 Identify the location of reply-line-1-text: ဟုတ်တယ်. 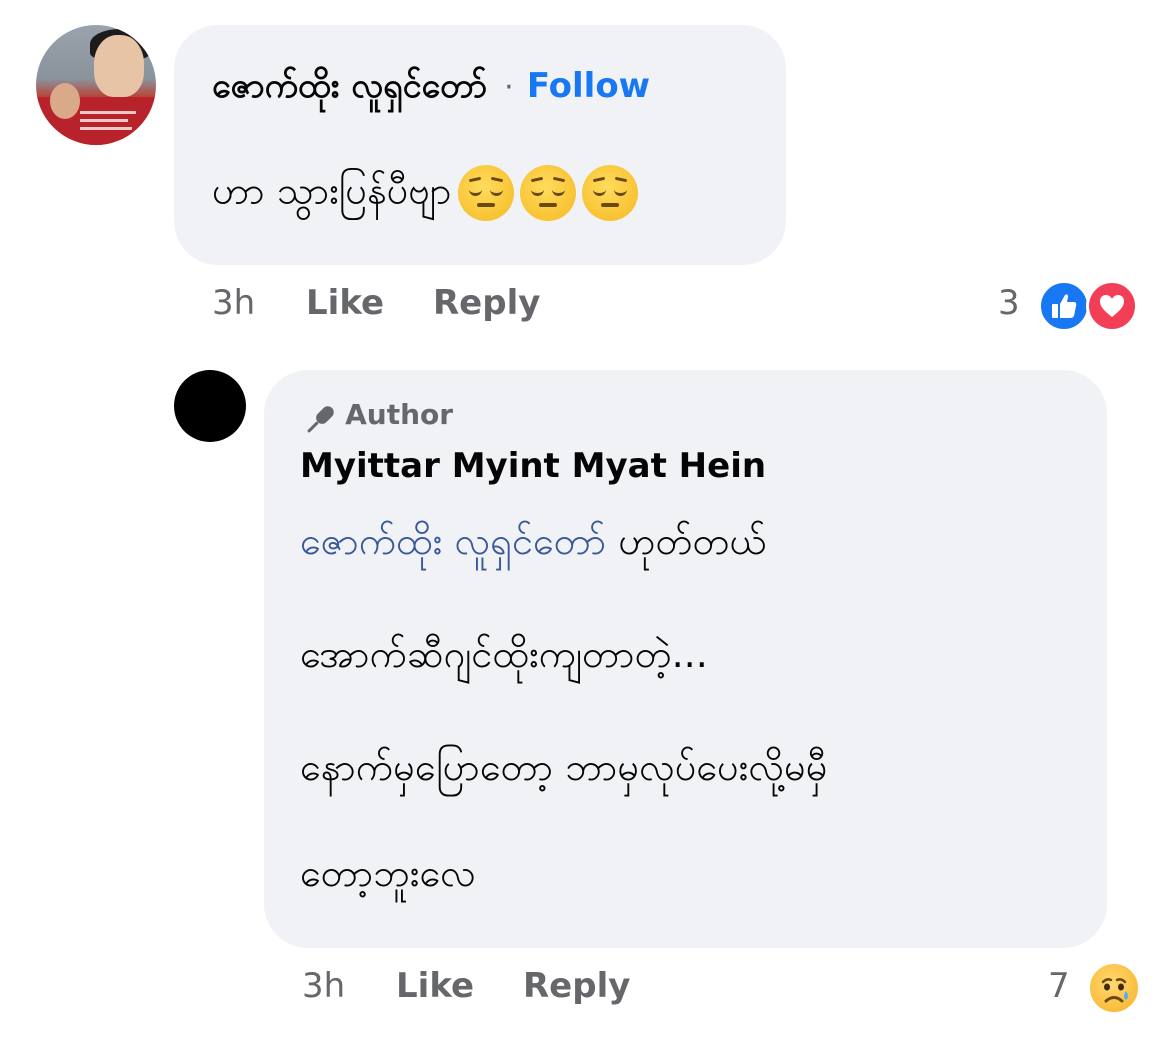
(686, 541).